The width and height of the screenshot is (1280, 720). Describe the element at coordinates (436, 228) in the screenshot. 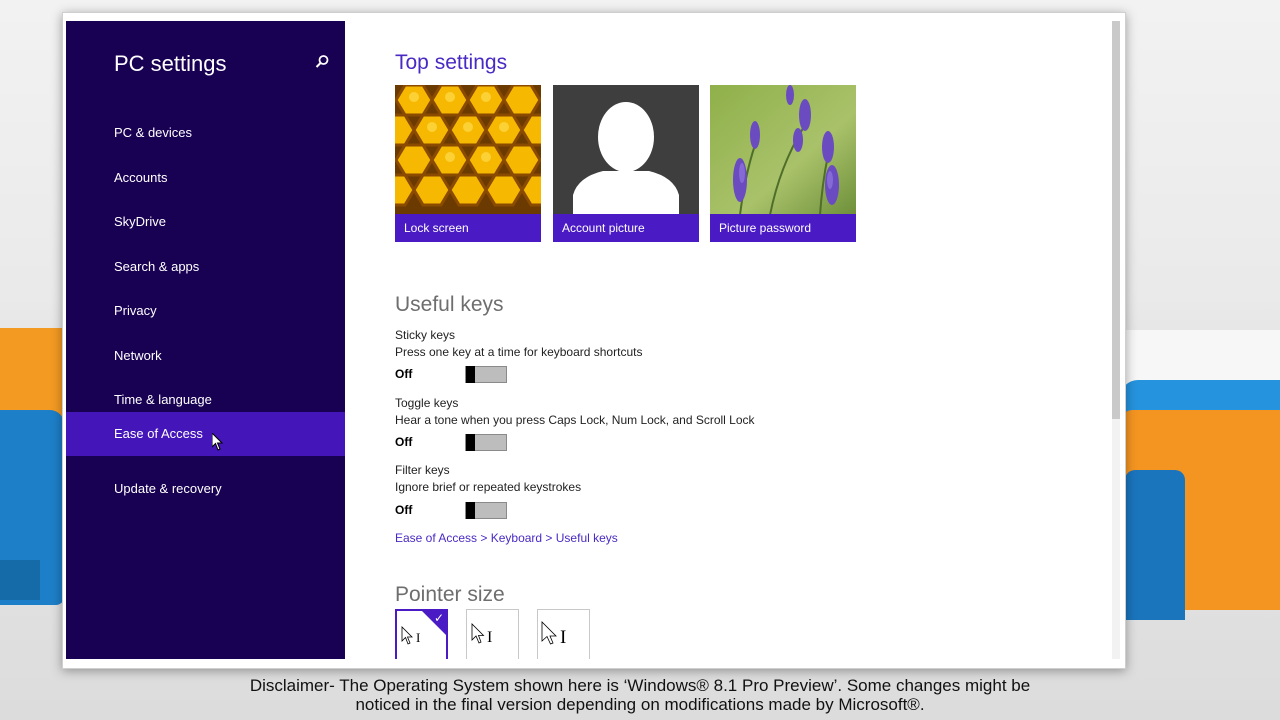

I see `tile-label: Lock screen` at that location.